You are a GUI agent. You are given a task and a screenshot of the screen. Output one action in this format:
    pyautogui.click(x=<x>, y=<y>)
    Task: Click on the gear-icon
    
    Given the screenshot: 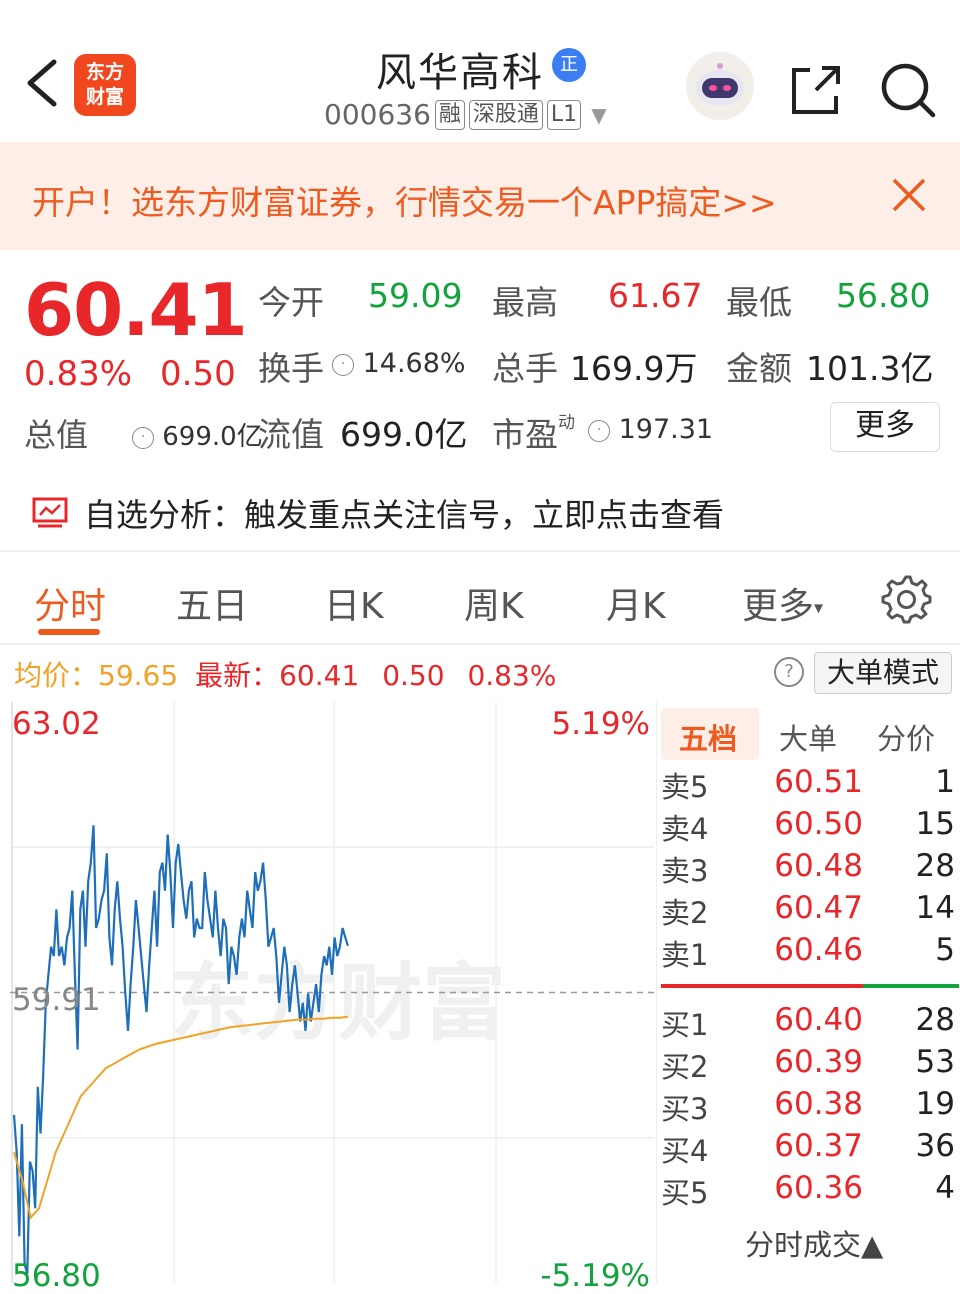 What is the action you would take?
    pyautogui.click(x=906, y=599)
    